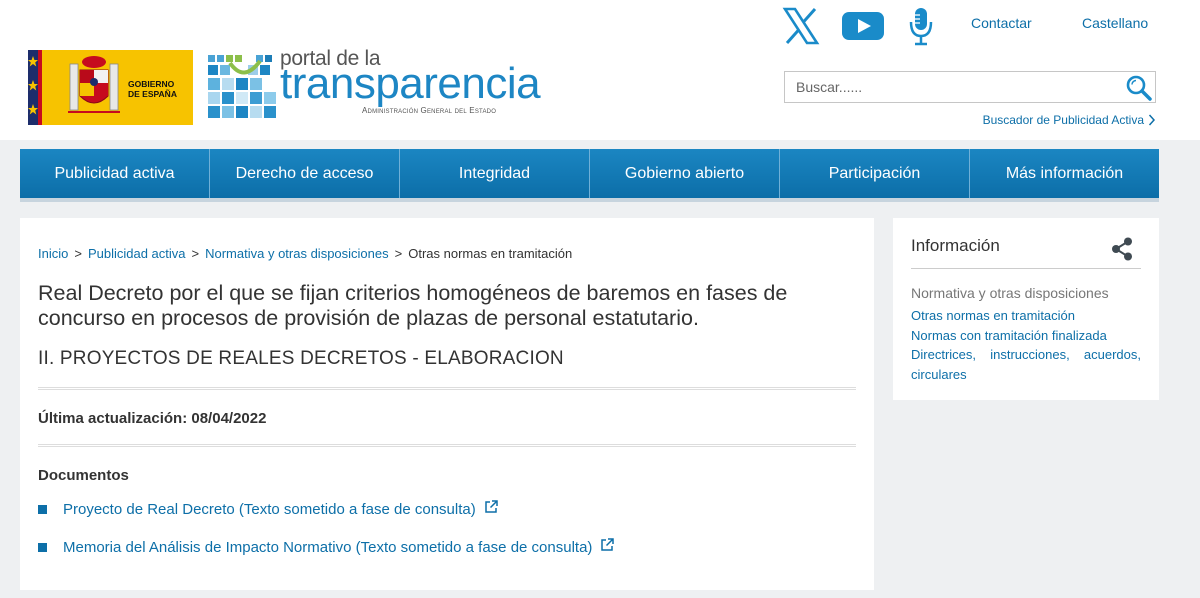 The image size is (1200, 598). What do you see at coordinates (1152, 120) in the screenshot?
I see `chevron-right-icon` at bounding box center [1152, 120].